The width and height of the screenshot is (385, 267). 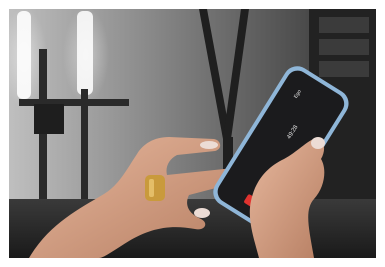 What do you see at coordinates (155, 188) in the screenshot?
I see `ring-icon` at bounding box center [155, 188].